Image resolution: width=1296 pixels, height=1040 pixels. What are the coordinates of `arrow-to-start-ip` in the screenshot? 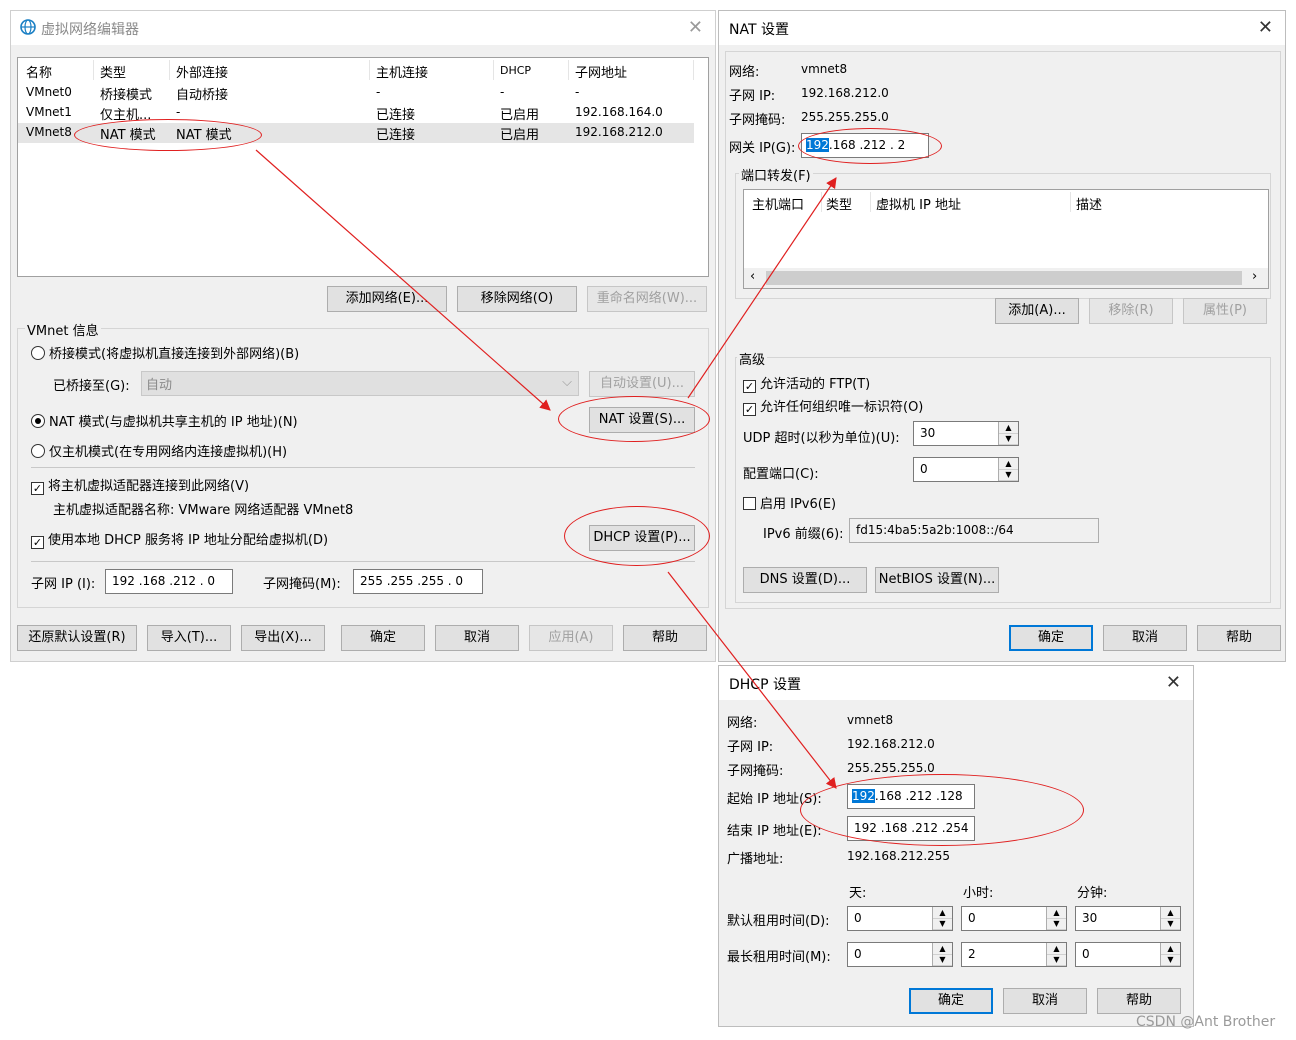 It's located at (752, 680).